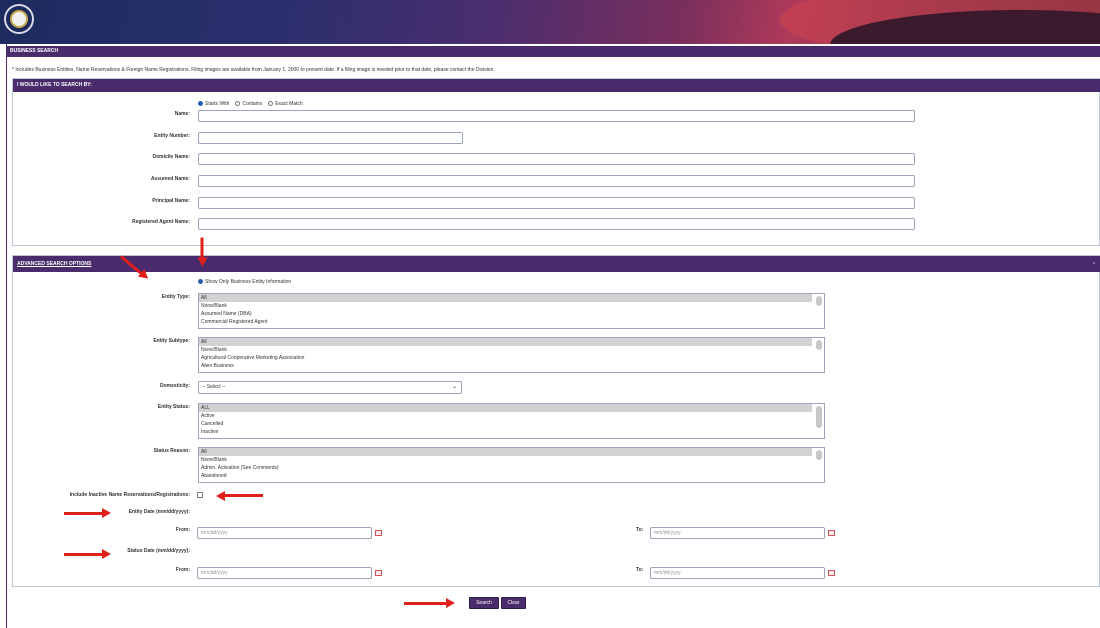 This screenshot has width=1100, height=628. I want to click on status-reason-label: Status Reason:, so click(171, 451).